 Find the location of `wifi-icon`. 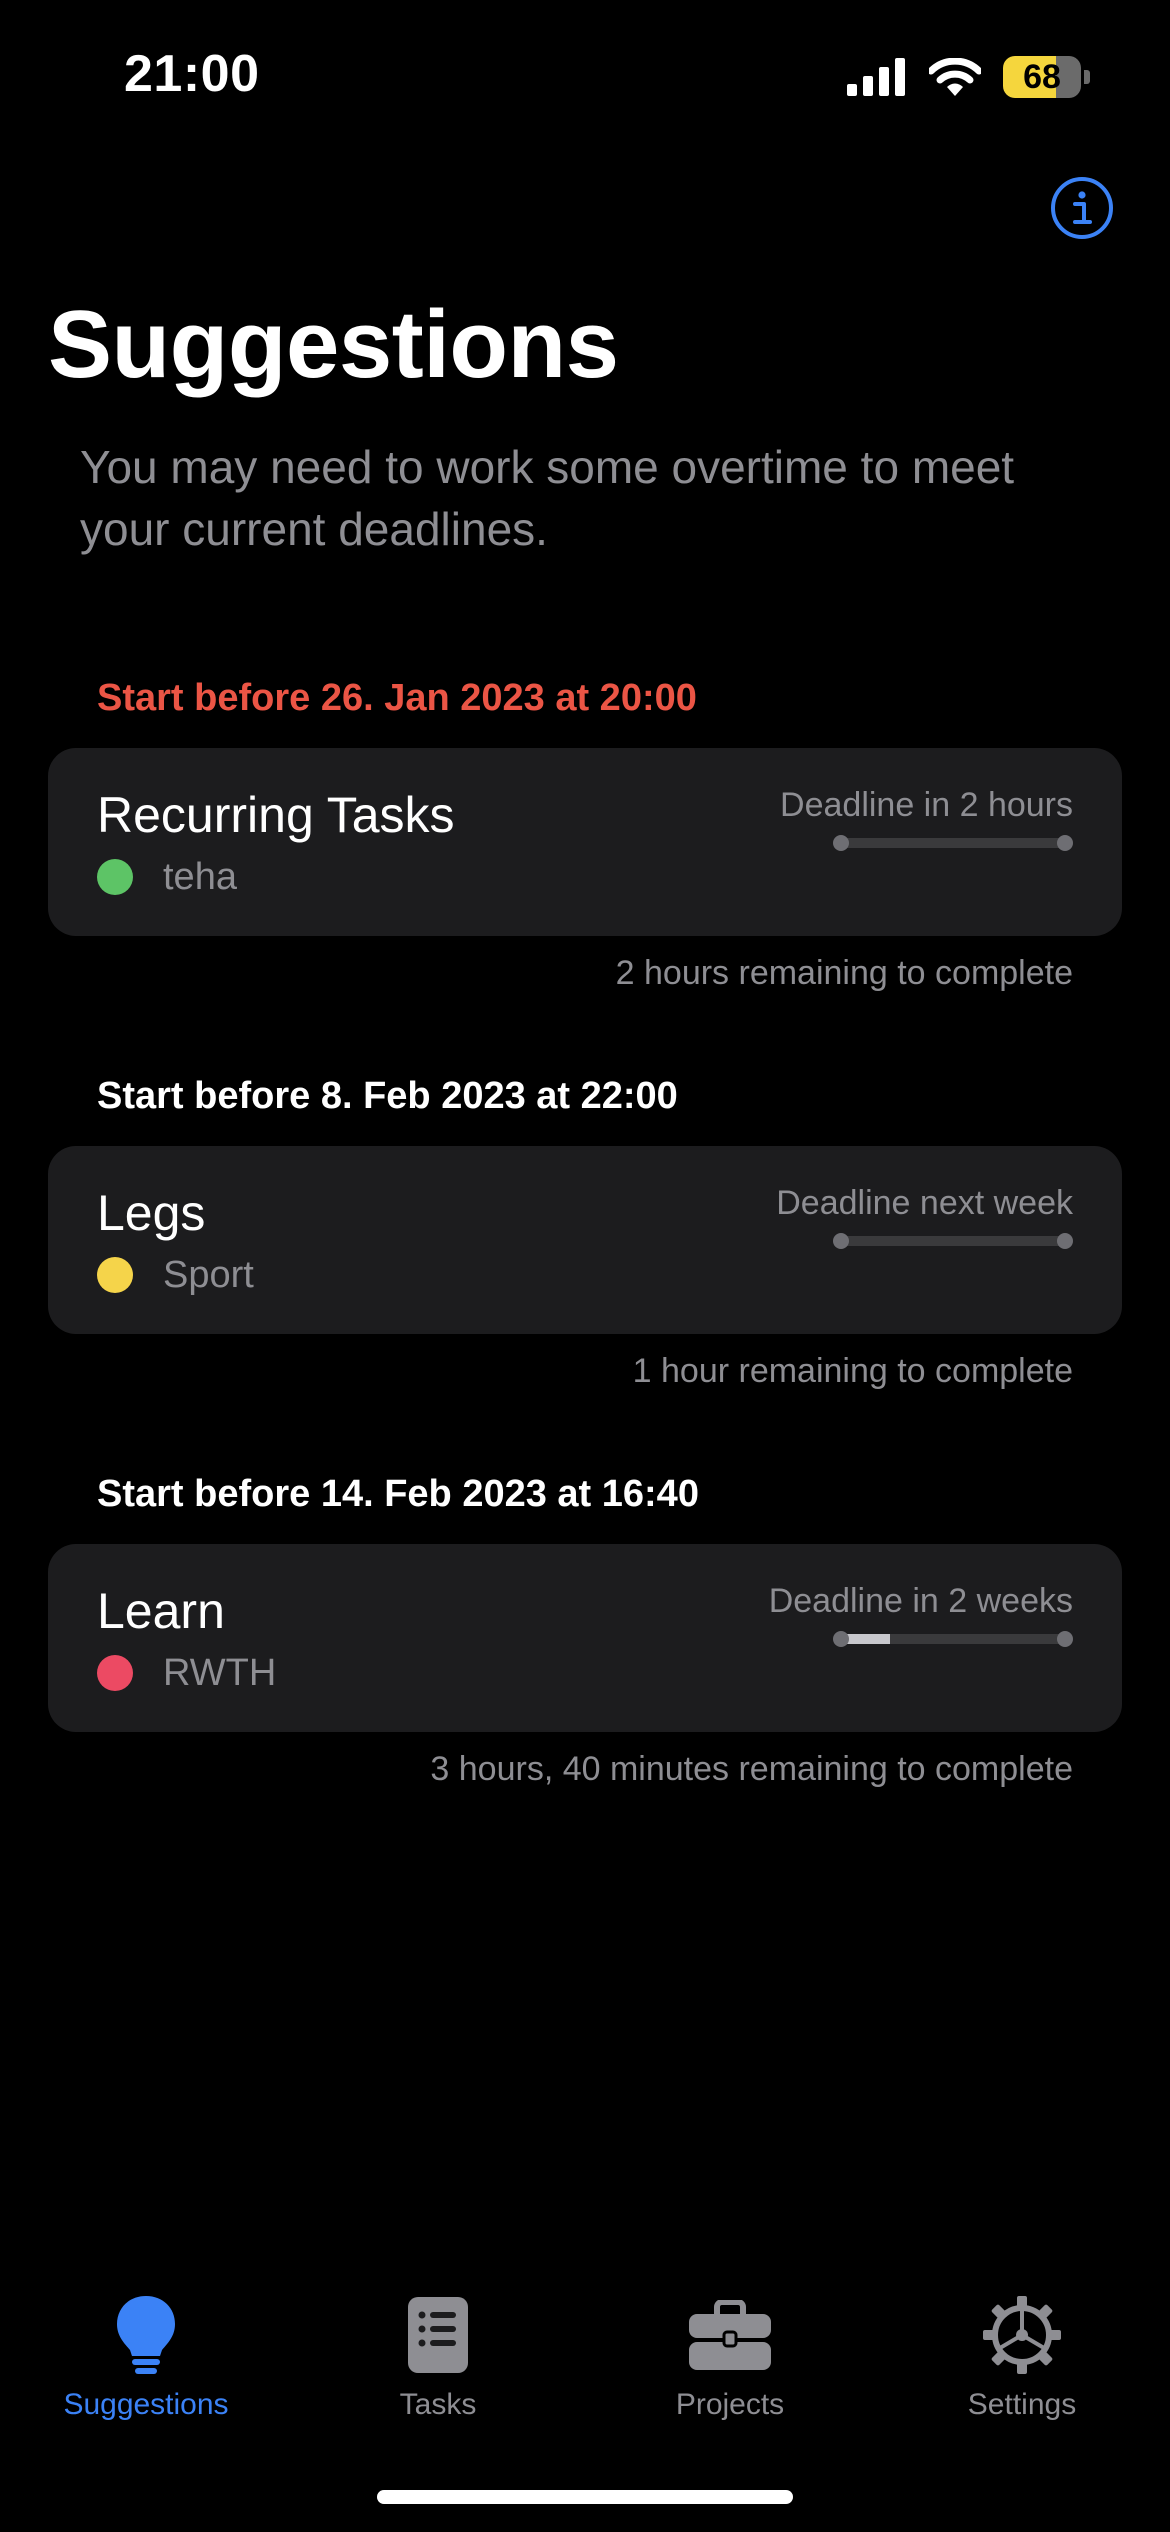

wifi-icon is located at coordinates (955, 77).